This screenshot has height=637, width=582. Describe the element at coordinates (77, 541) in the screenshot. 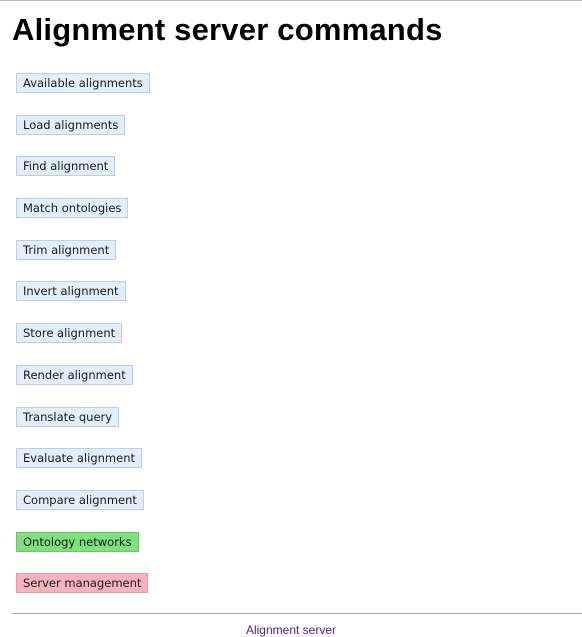

I see `ontology-networks-button: Ontology networks` at that location.